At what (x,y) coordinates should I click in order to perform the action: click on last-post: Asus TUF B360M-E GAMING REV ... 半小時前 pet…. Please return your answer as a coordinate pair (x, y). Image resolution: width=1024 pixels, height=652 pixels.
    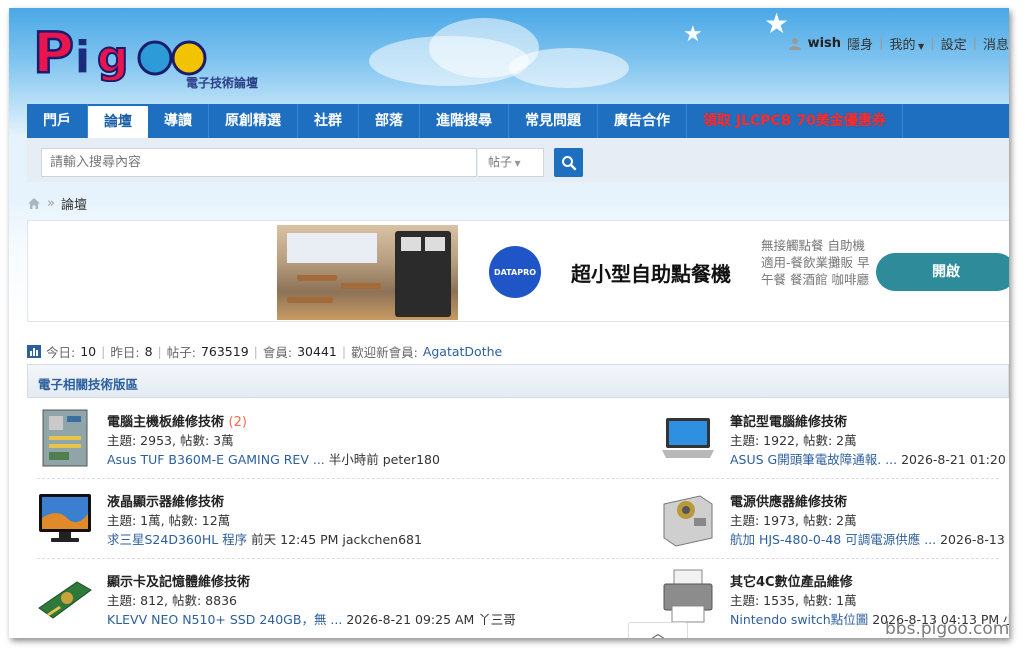
    Looking at the image, I should click on (273, 458).